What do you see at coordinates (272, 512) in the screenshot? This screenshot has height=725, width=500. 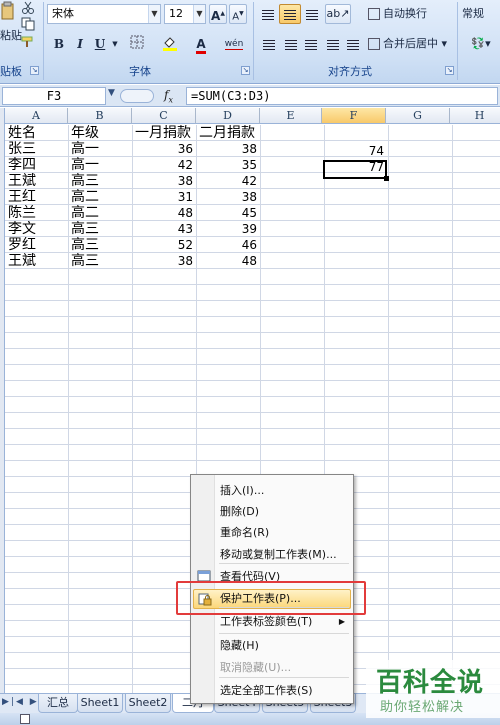 I see `menu-item-delete: 删除(D)` at bounding box center [272, 512].